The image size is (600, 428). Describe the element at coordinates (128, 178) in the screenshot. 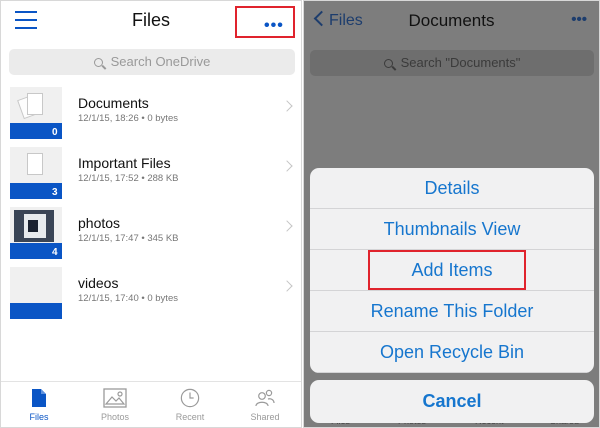

I see `file-meta: 12/1/15, 17:52 • 288 KB` at that location.